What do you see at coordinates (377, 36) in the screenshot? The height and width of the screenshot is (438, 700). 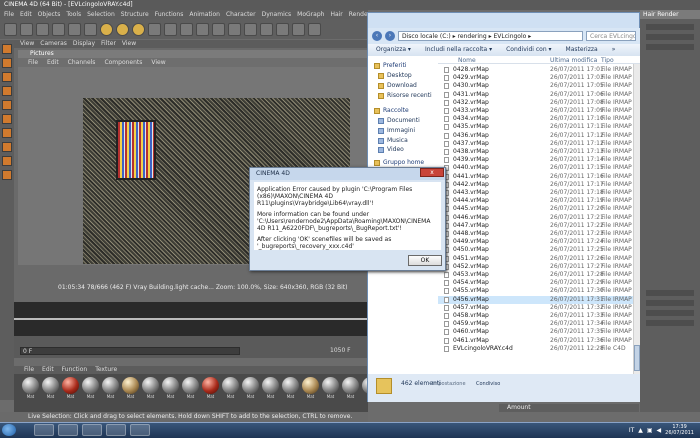 I see `back-icon: ‹` at bounding box center [377, 36].